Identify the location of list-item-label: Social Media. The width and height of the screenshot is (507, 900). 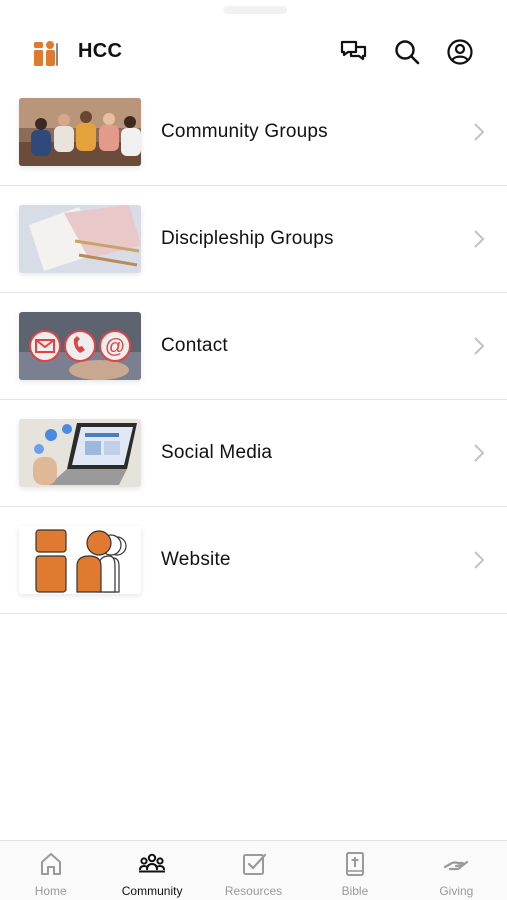
(217, 452).